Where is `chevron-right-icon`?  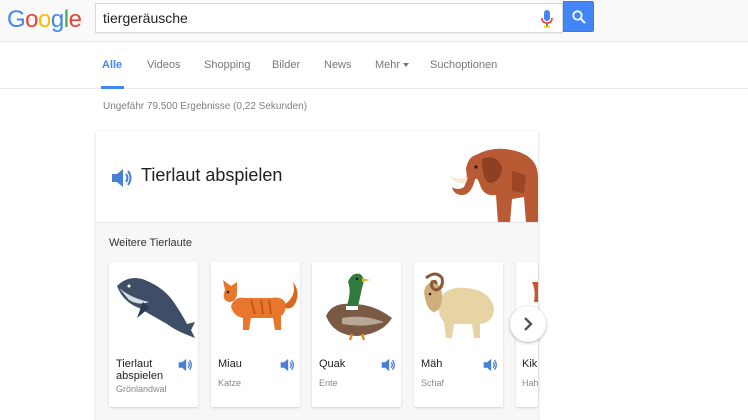 chevron-right-icon is located at coordinates (528, 324).